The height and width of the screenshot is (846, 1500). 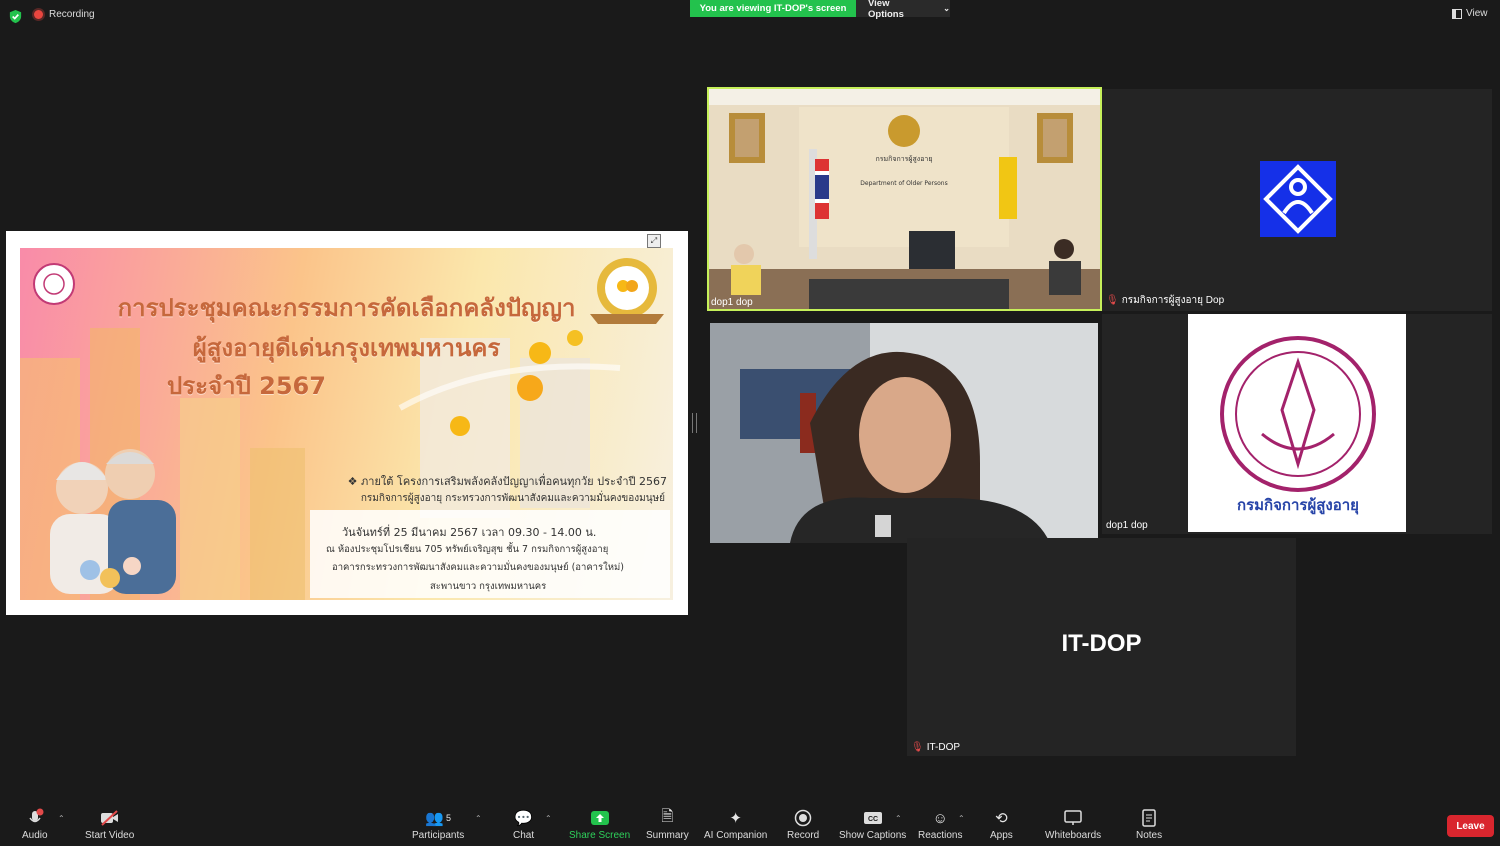 What do you see at coordinates (1073, 818) in the screenshot?
I see `whiteboard-icon` at bounding box center [1073, 818].